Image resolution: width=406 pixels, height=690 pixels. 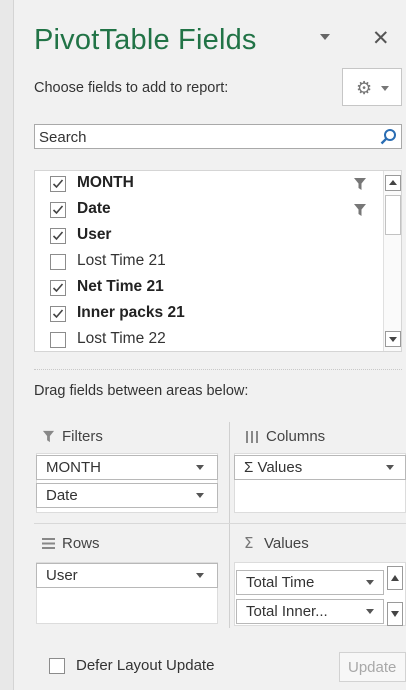 I want to click on filters-area-label: Filters, so click(x=82, y=436).